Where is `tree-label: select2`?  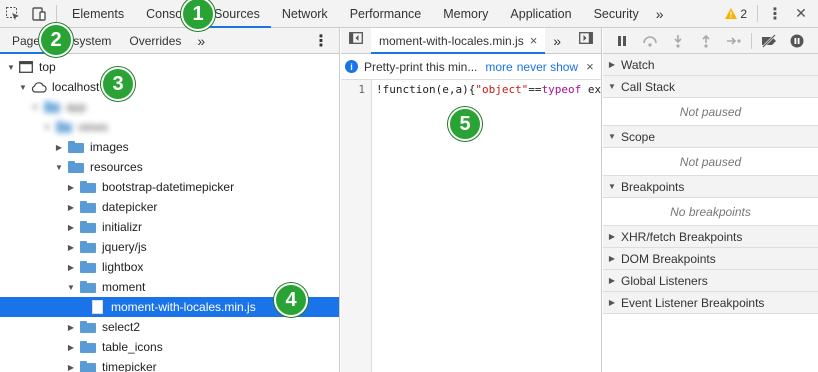
tree-label: select2 is located at coordinates (121, 327).